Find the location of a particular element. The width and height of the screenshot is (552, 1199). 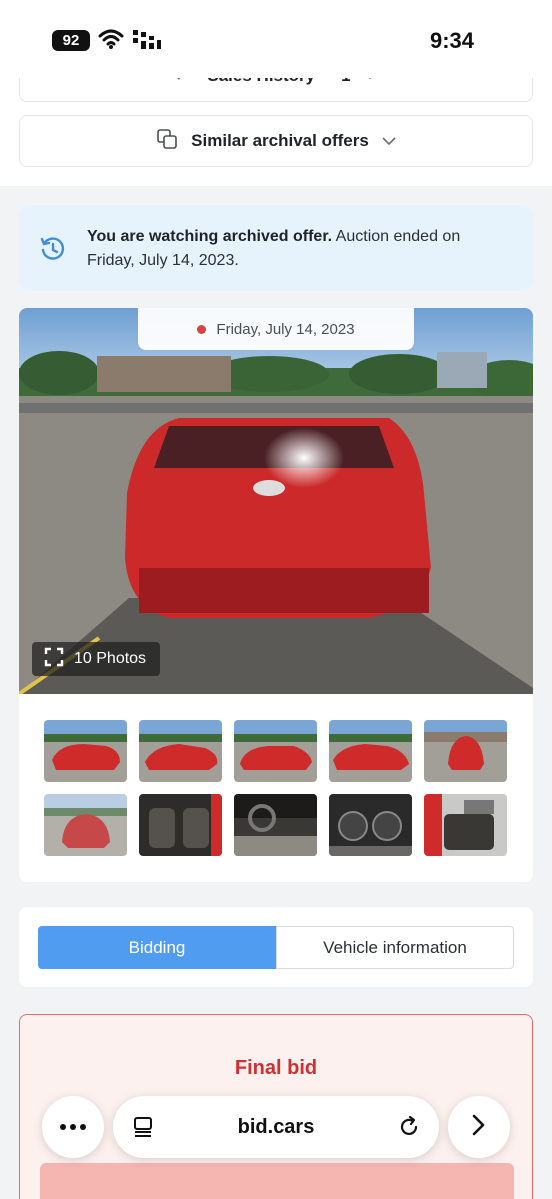

thumbnail-exterior-front-right is located at coordinates (275, 751).